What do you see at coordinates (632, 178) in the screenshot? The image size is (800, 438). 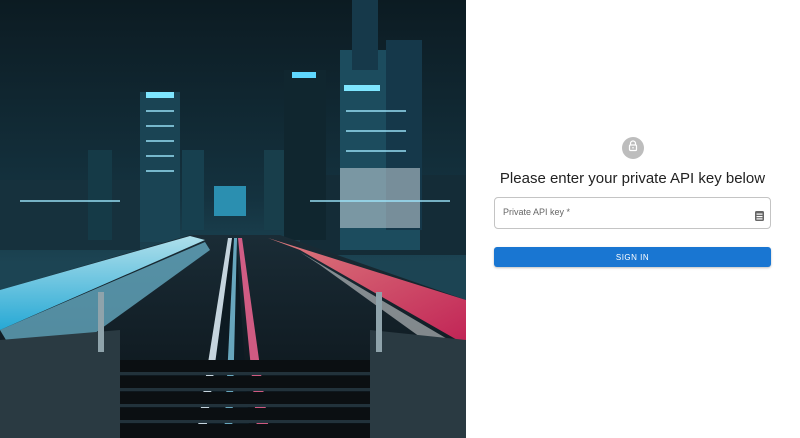 I see `page-title: Please enter your private API key below` at bounding box center [632, 178].